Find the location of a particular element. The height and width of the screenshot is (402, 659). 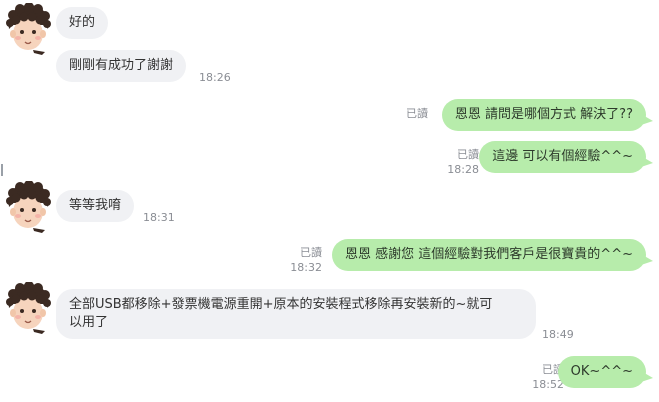

message-text-line: 全部USB都移除+發票機電源重開+原本的安裝程式移除再安裝新的~就可 is located at coordinates (281, 304).